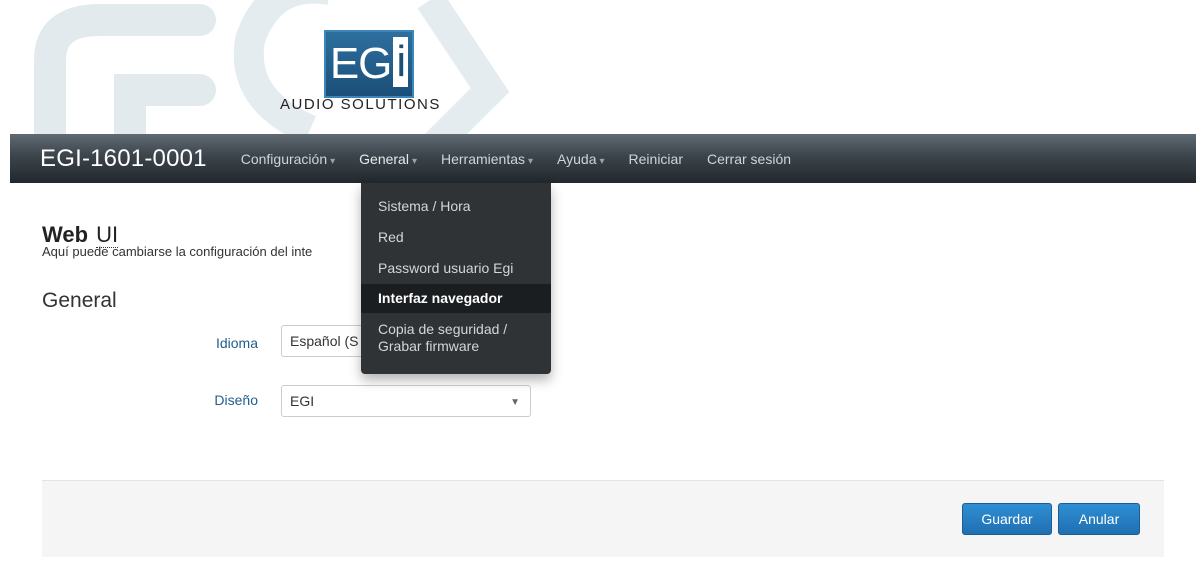  Describe the element at coordinates (236, 400) in the screenshot. I see `diseno-label: Diseño` at that location.